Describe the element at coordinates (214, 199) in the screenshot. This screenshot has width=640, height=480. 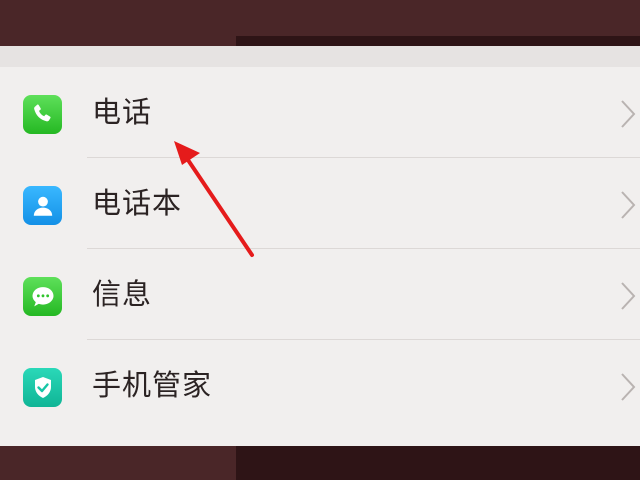
I see `annotation-arrow` at that location.